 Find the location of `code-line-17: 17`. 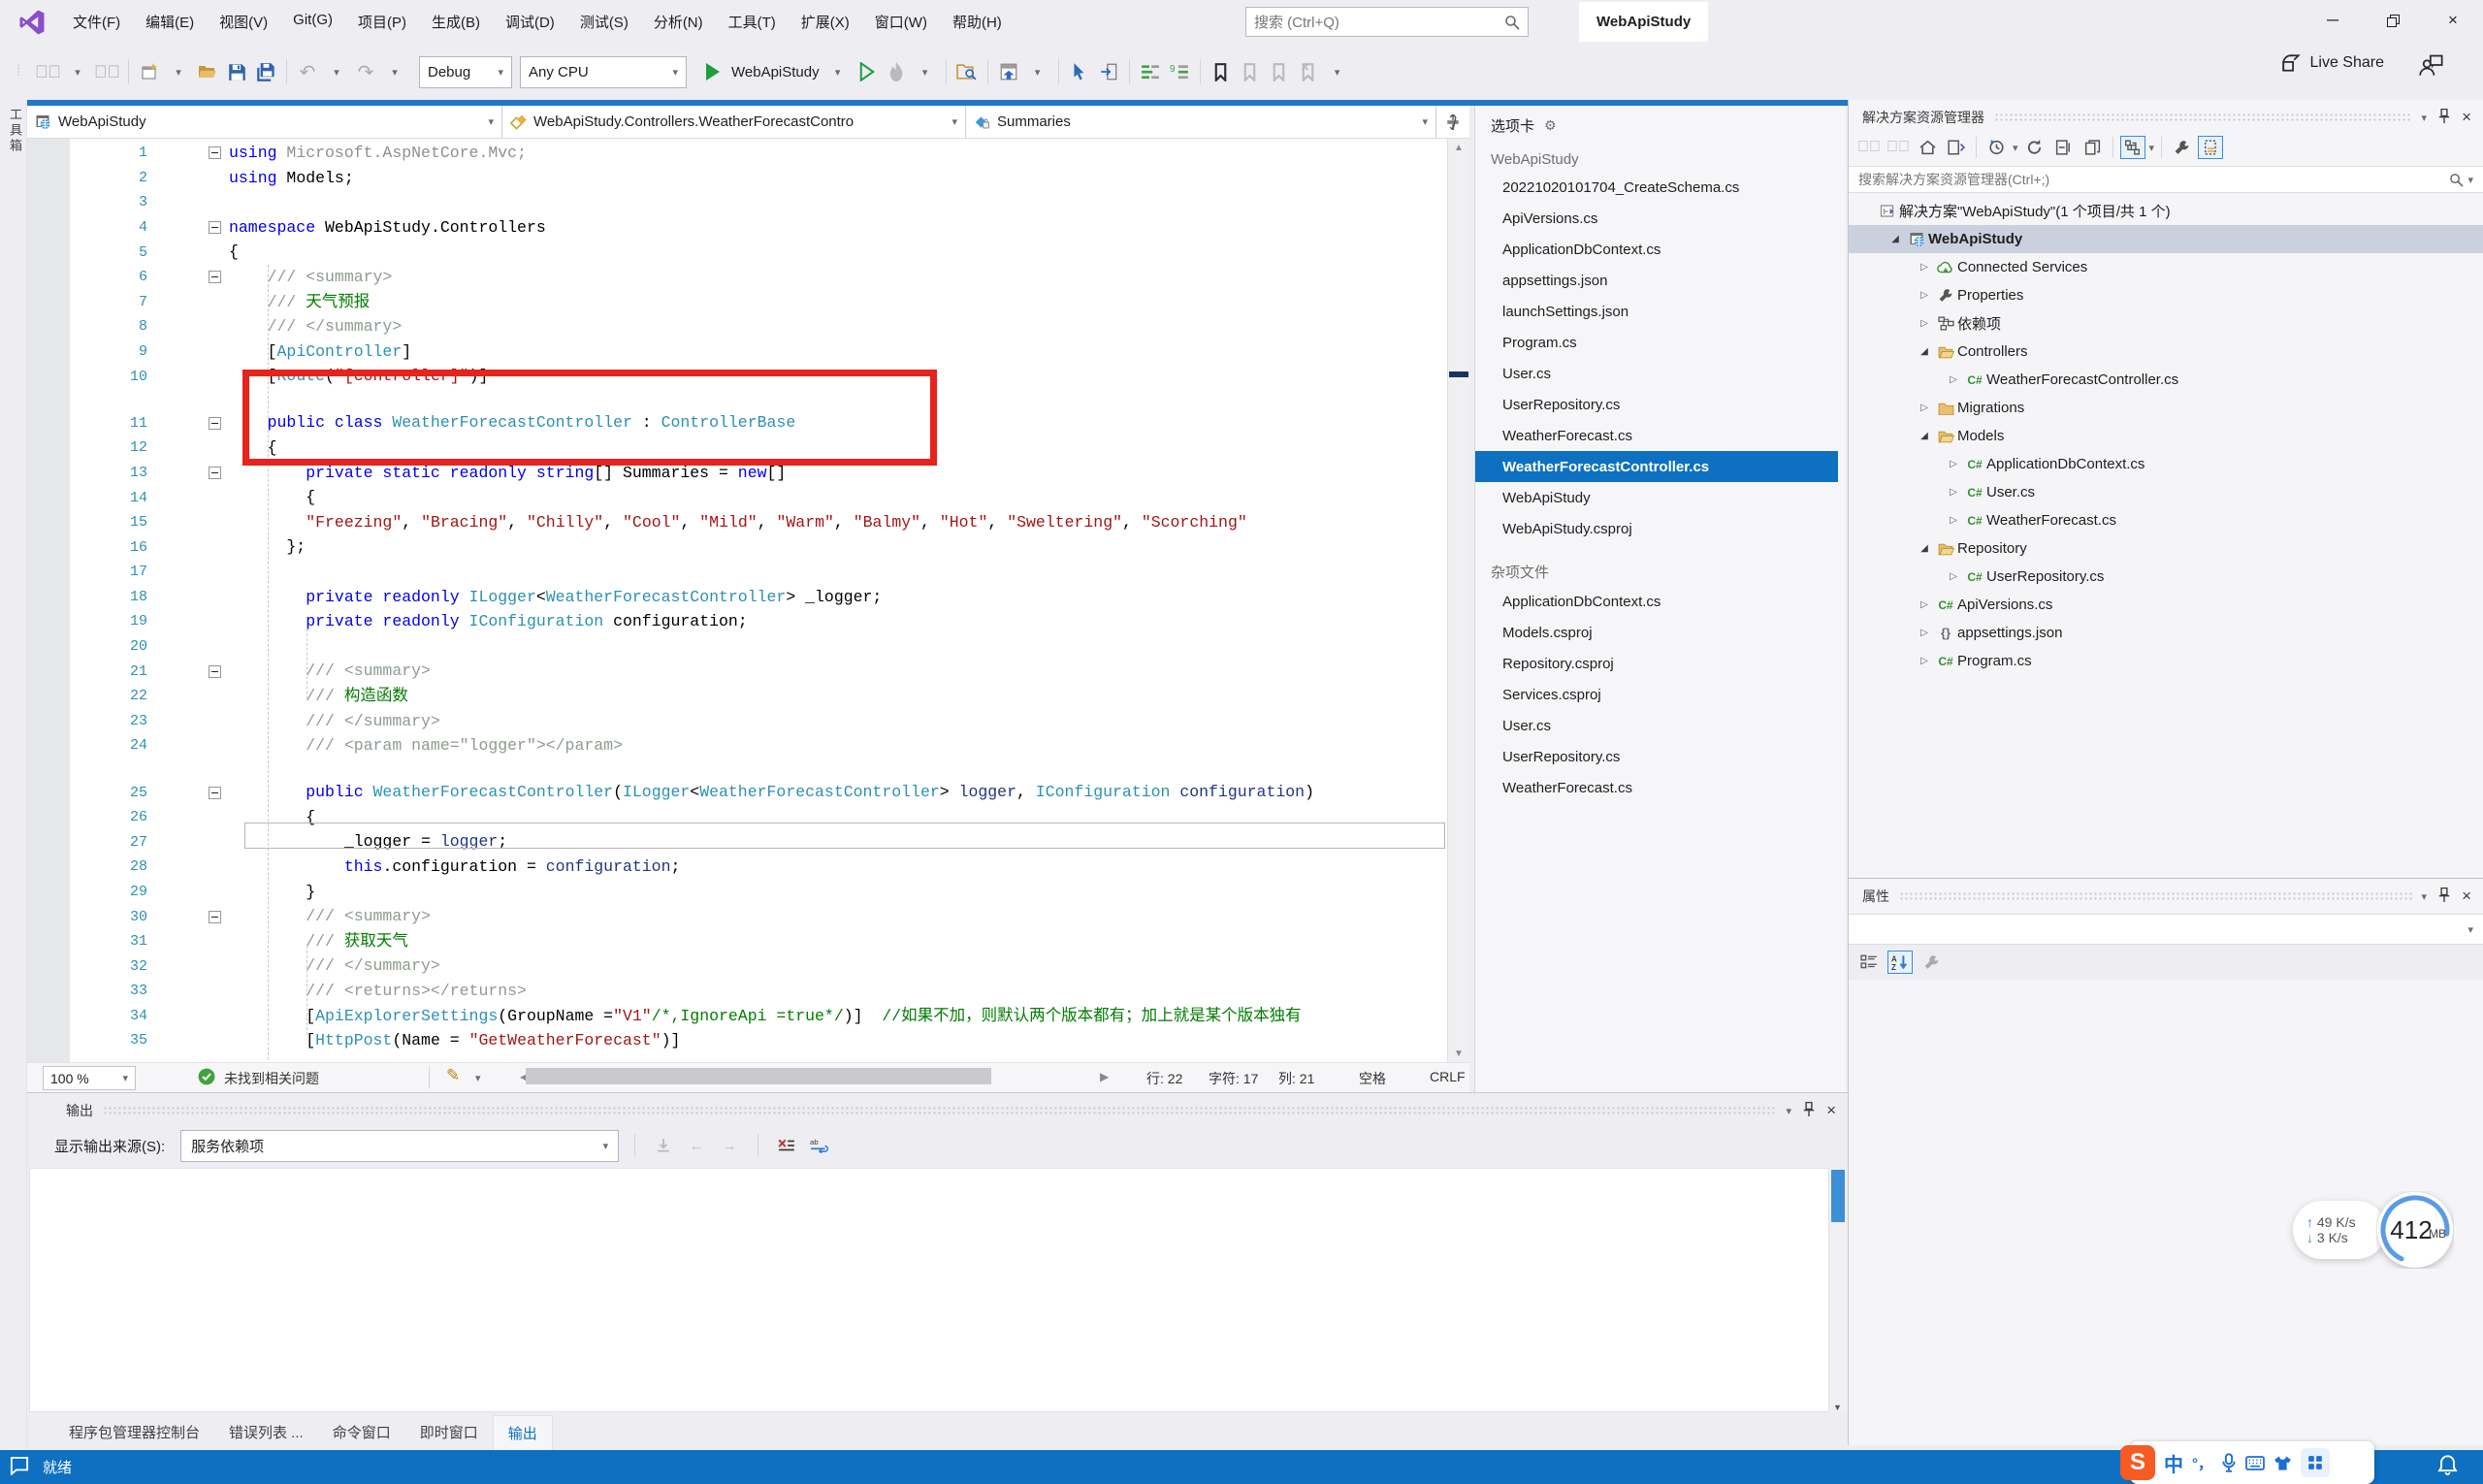

code-line-17: 17 is located at coordinates (737, 573).